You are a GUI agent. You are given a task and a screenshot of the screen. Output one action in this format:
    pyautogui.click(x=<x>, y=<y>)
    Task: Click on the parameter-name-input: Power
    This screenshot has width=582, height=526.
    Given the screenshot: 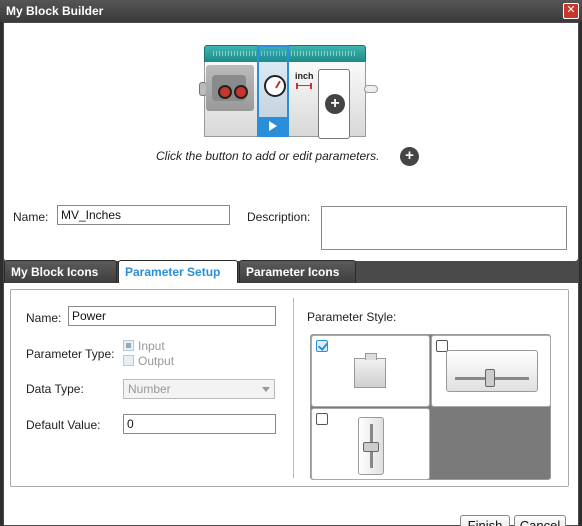 What is the action you would take?
    pyautogui.click(x=172, y=316)
    